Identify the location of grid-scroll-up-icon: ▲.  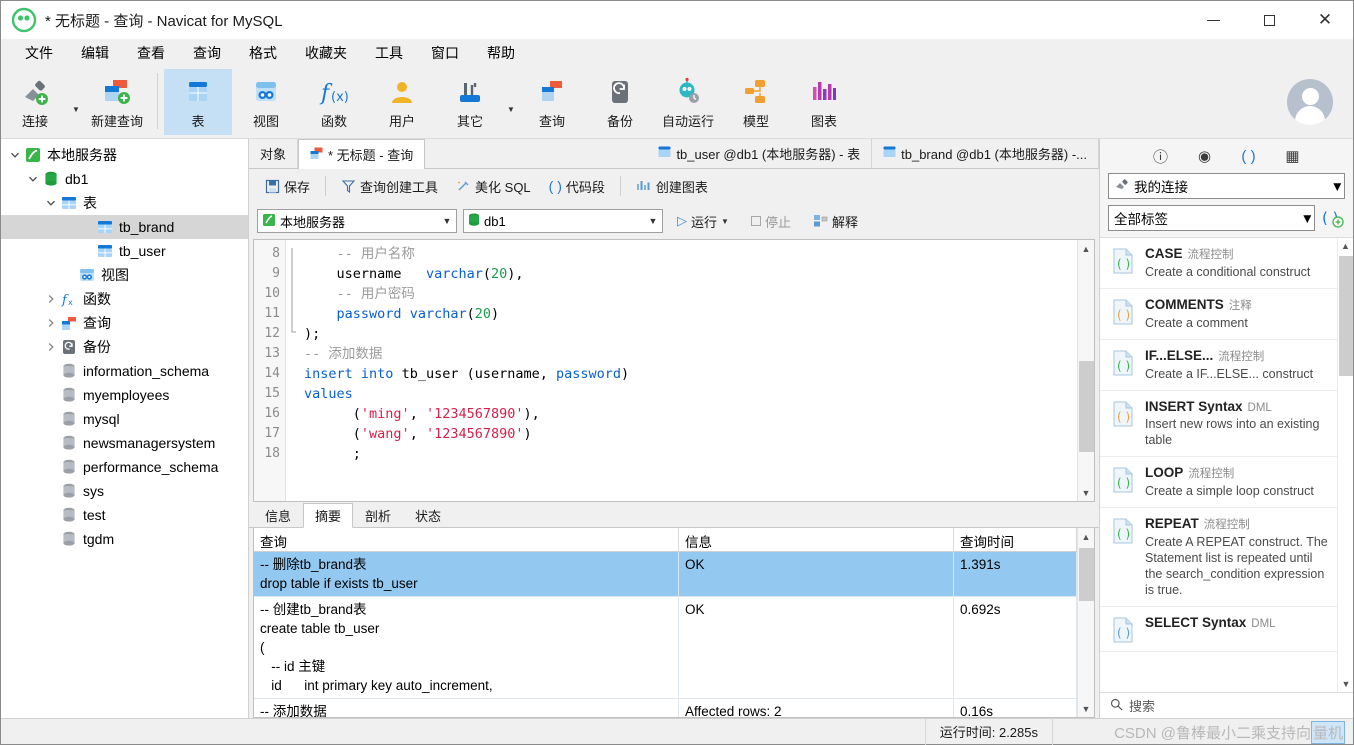
(1086, 536).